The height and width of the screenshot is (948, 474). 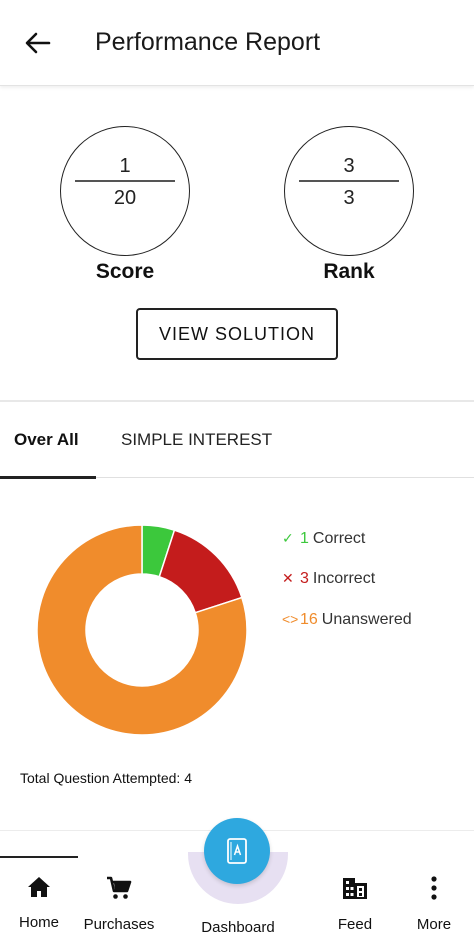 What do you see at coordinates (125, 198) in the screenshot?
I see `score-denominator: 20` at bounding box center [125, 198].